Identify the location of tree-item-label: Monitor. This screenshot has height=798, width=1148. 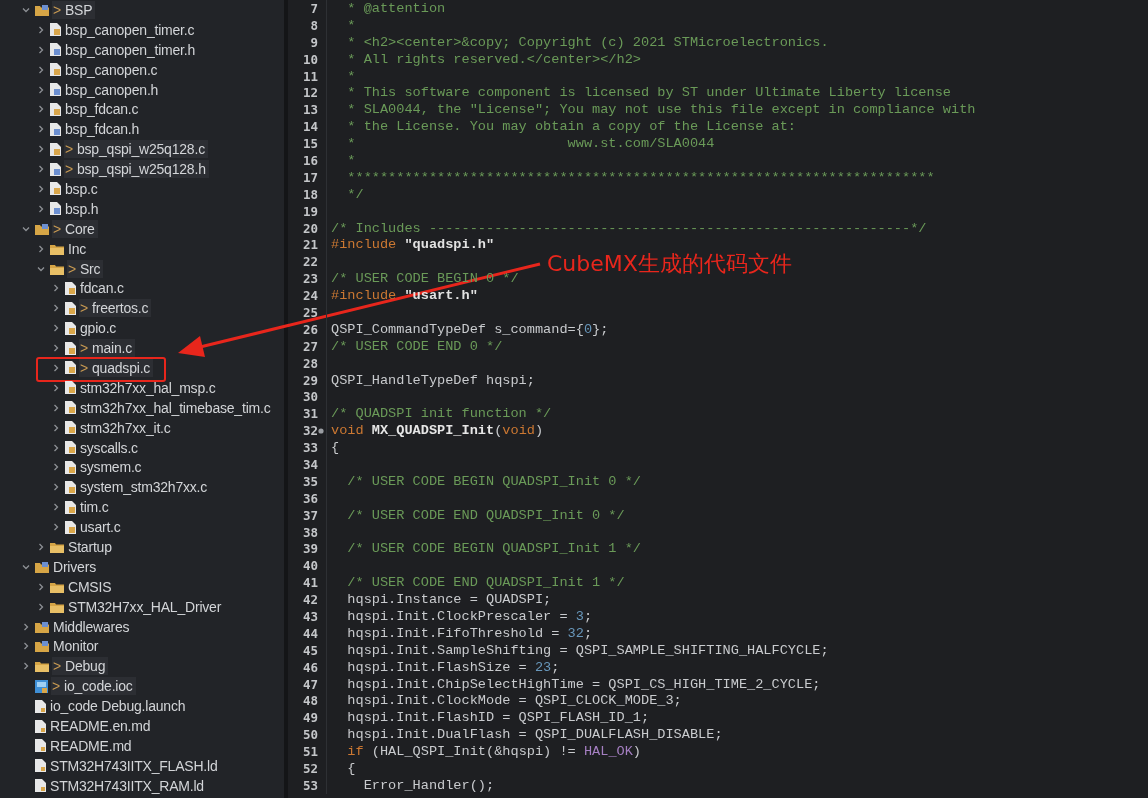
(77, 646).